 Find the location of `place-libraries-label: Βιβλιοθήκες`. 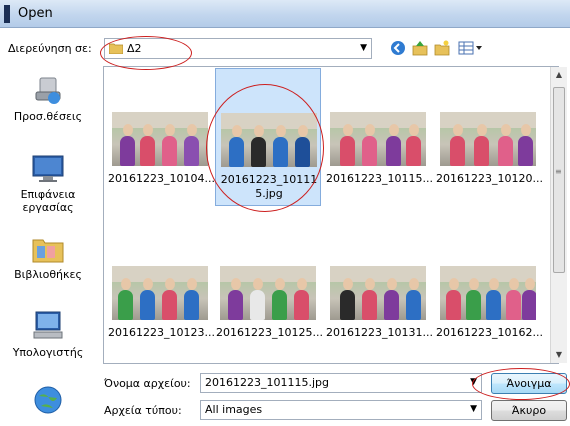

place-libraries-label: Βιβλιοθήκες is located at coordinates (48, 274).